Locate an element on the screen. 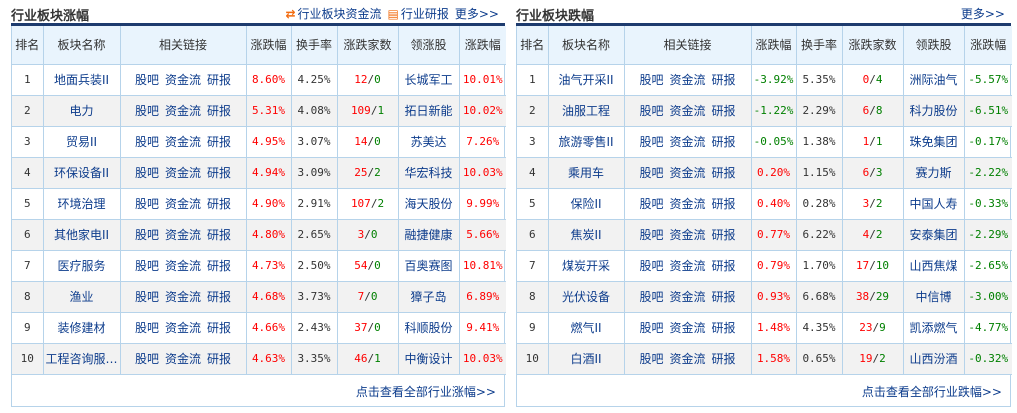  leading-stock-link: 苏美达 is located at coordinates (428, 141).